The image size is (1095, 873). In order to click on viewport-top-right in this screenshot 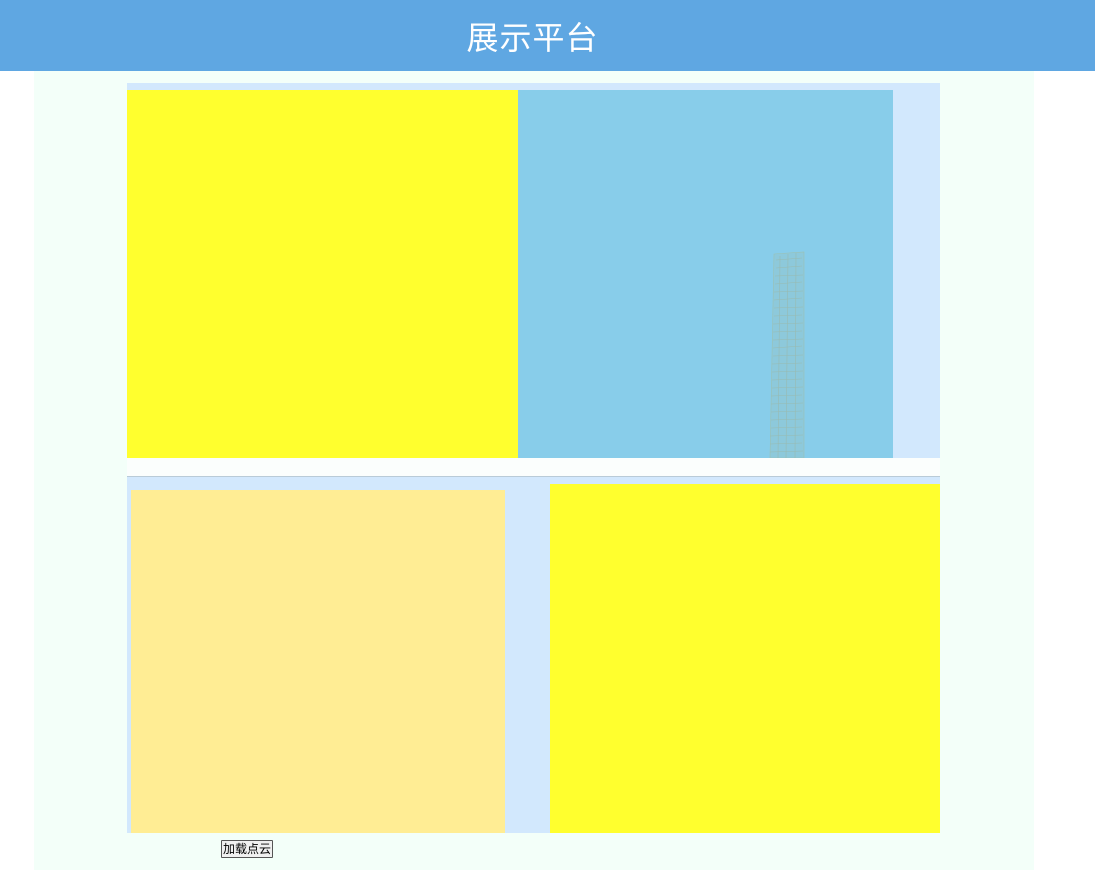, I will do `click(705, 274)`.